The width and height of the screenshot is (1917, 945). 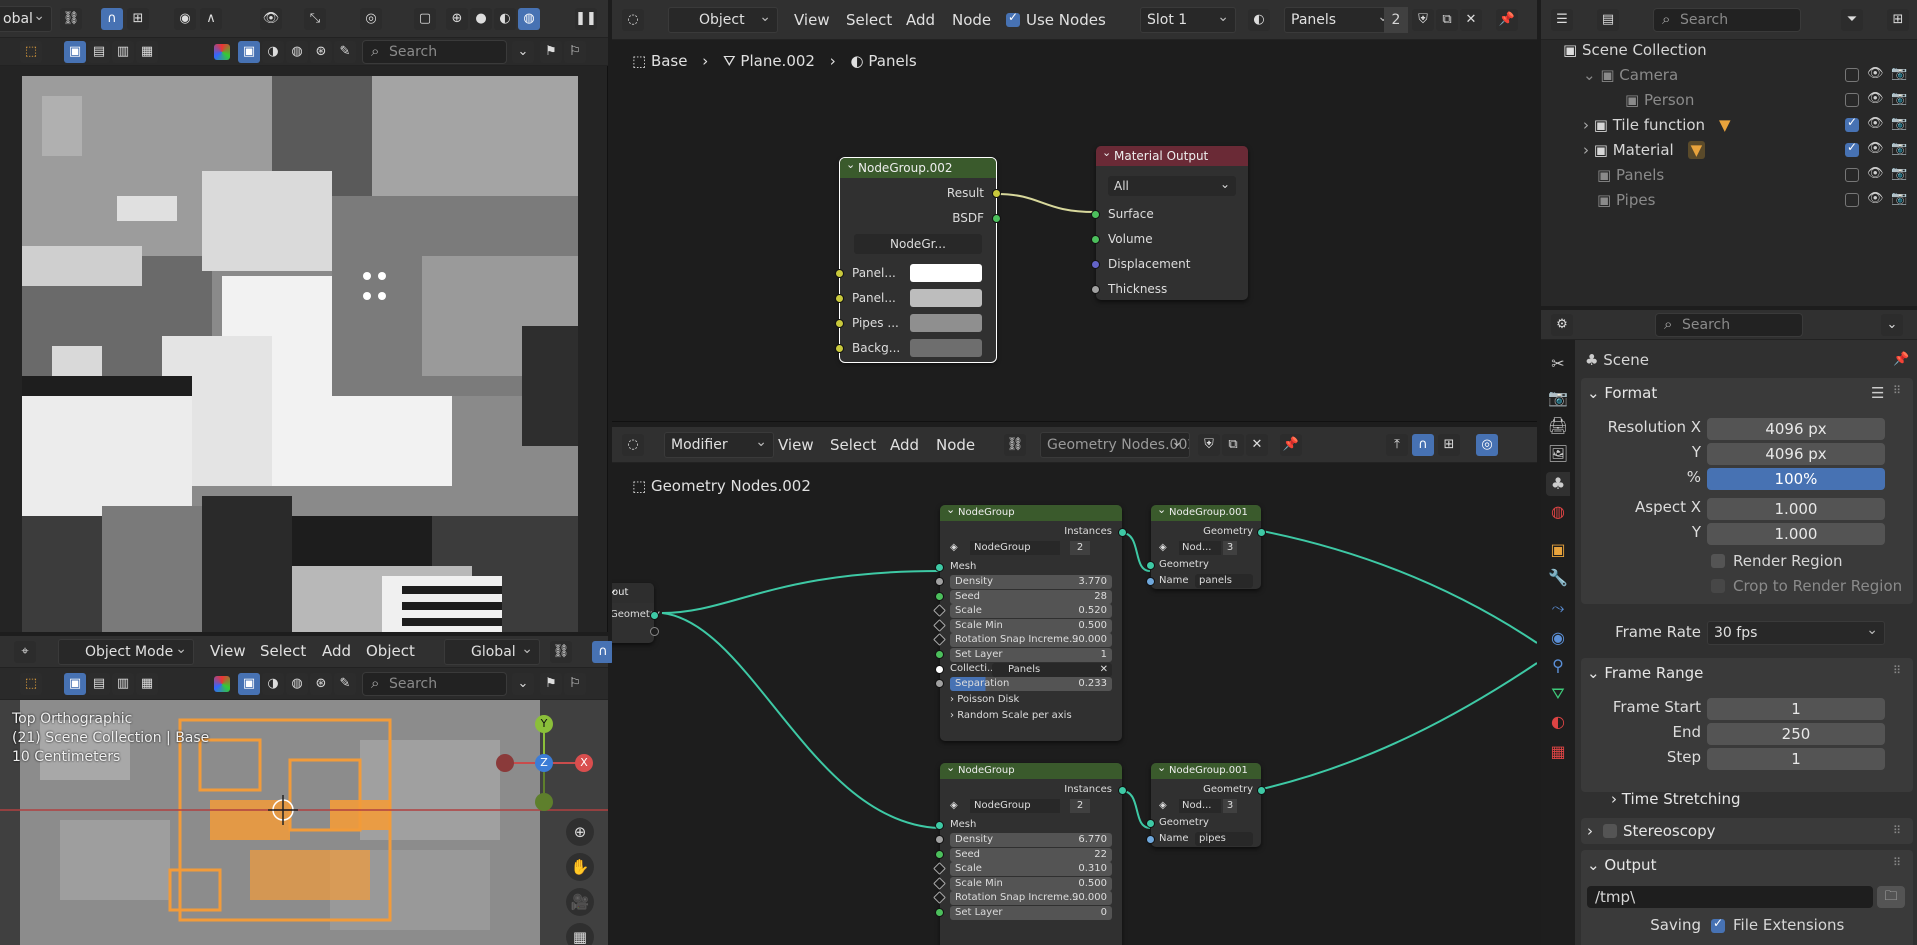 What do you see at coordinates (1558, 426) in the screenshot?
I see `output-tab-icon: 🖨` at bounding box center [1558, 426].